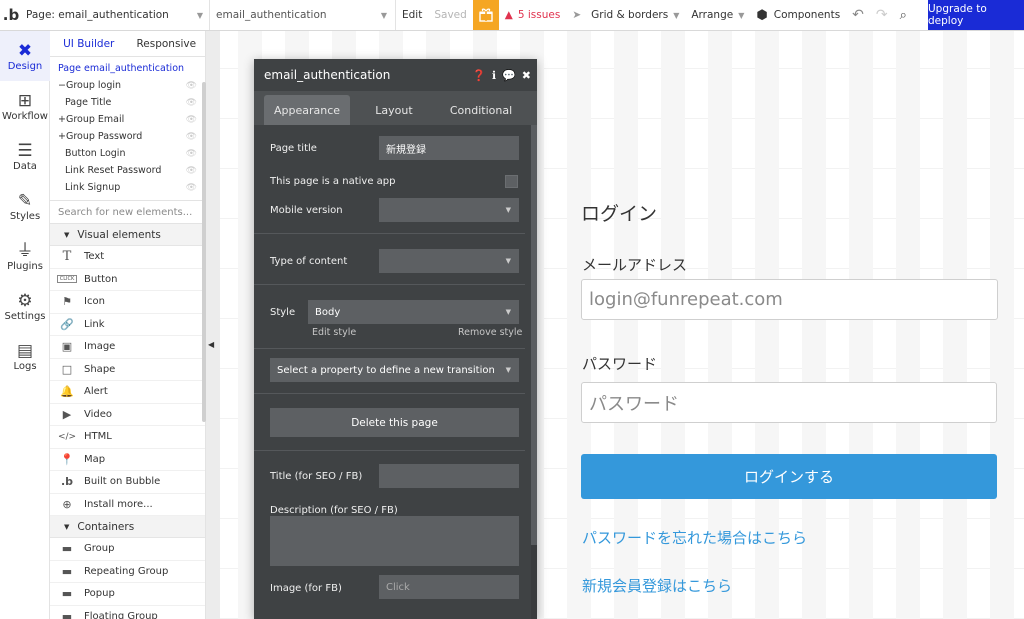  Describe the element at coordinates (62, 85) in the screenshot. I see `collapse-icon: −` at that location.